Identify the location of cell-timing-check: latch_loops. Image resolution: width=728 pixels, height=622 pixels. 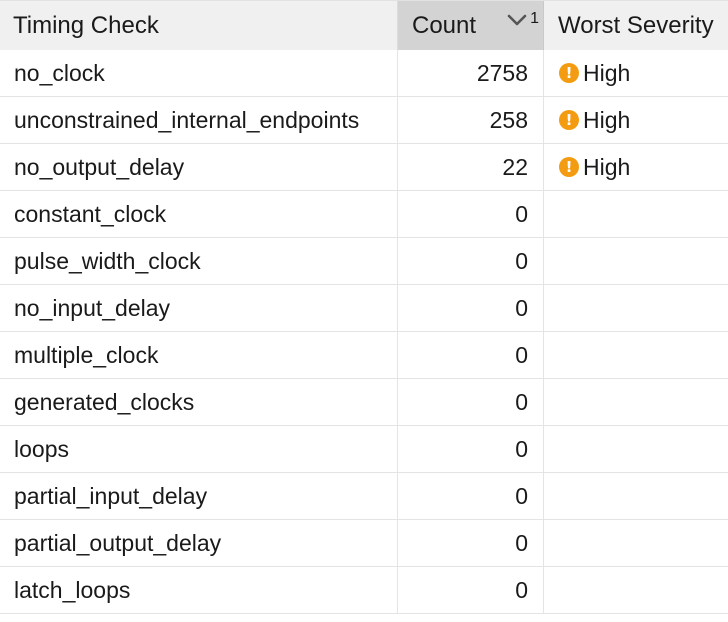
(199, 590).